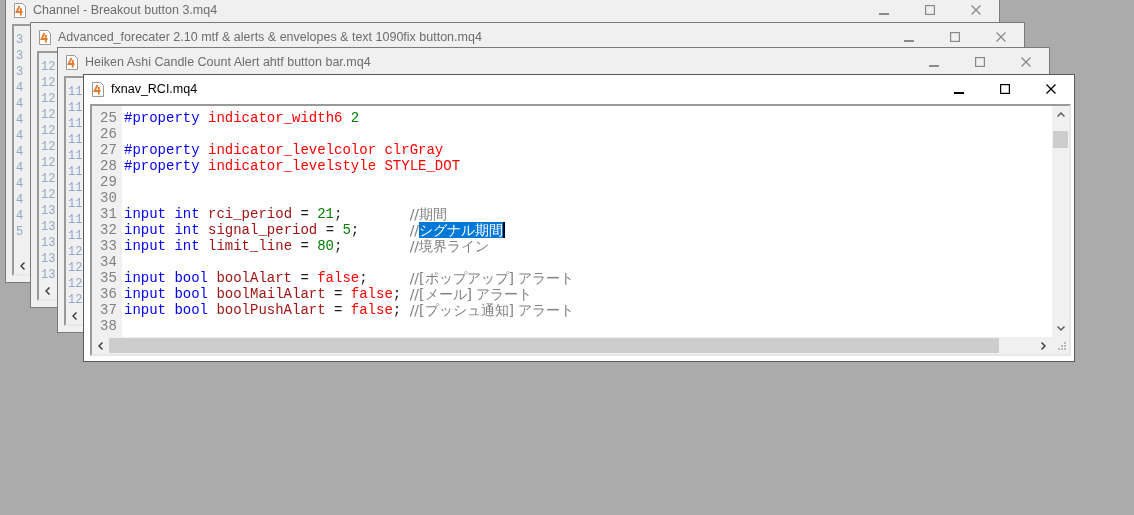  What do you see at coordinates (108, 134) in the screenshot?
I see `line-number: 26` at bounding box center [108, 134].